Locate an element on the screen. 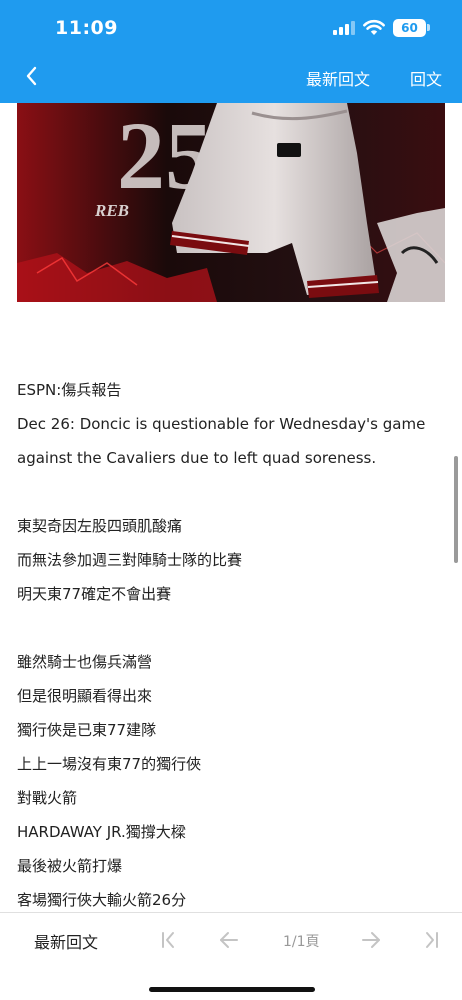  first-page-icon is located at coordinates (169, 940).